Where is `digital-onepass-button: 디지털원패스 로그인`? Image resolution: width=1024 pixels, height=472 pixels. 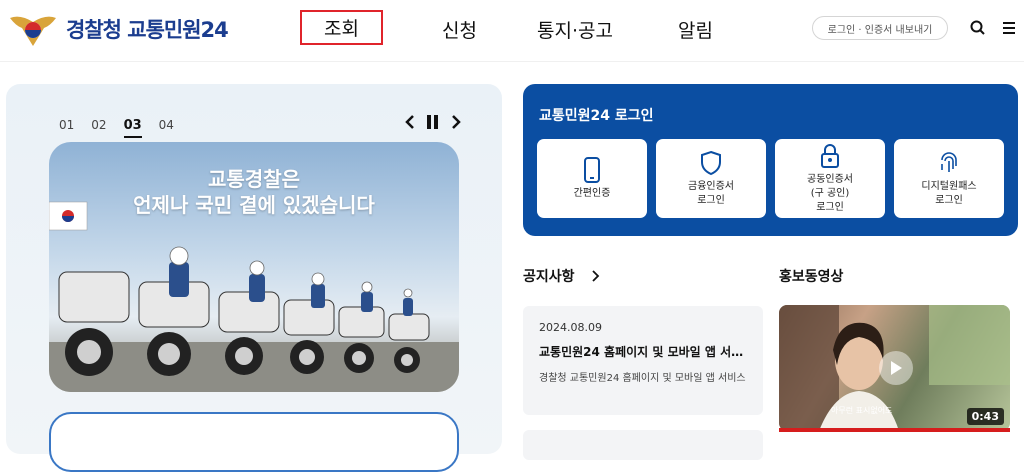 digital-onepass-button: 디지털원패스 로그인 is located at coordinates (949, 178).